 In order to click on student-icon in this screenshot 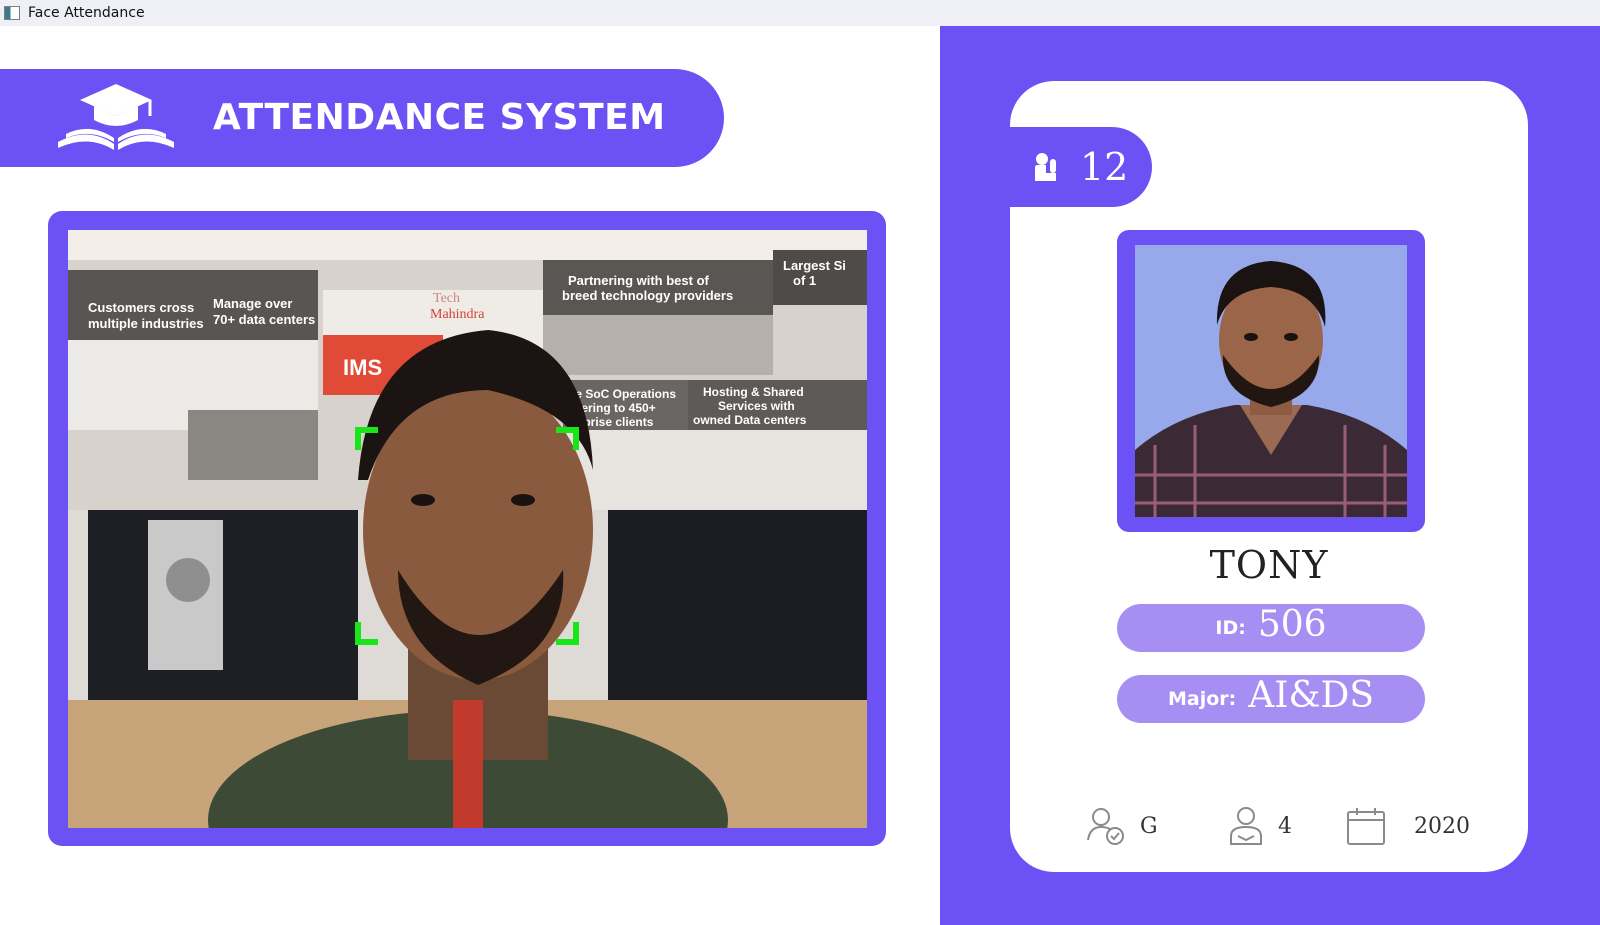, I will do `click(1246, 826)`.